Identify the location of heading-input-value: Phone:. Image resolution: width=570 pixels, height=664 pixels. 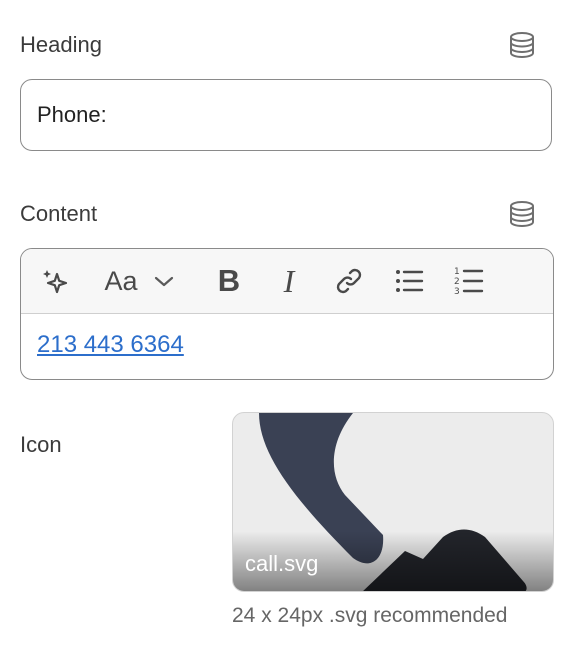
(72, 114).